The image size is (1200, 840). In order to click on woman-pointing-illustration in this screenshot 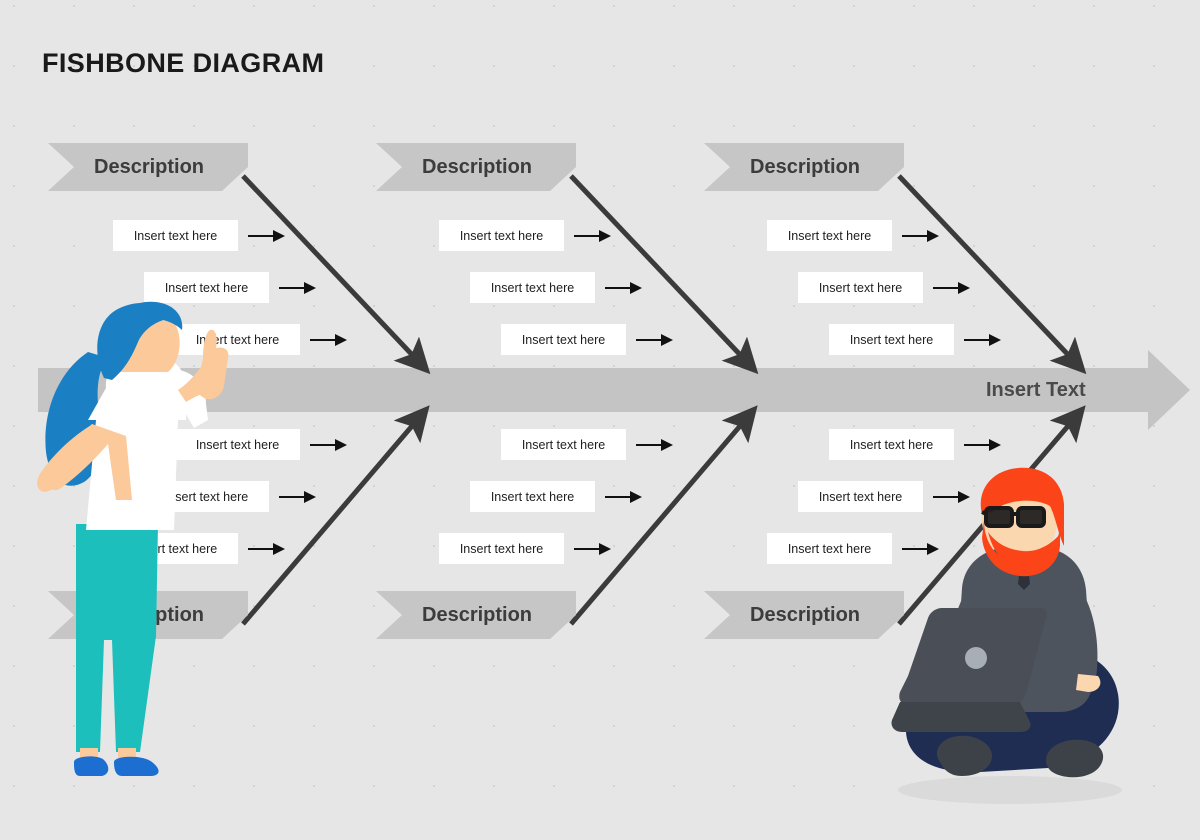, I will do `click(133, 538)`.